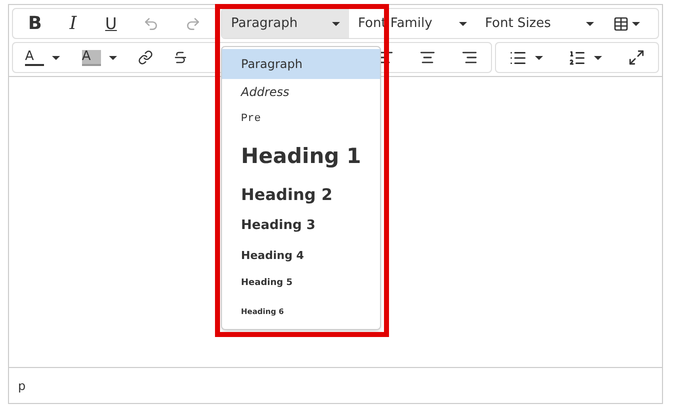 This screenshot has height=413, width=673. I want to click on strikethrough-icon, so click(180, 57).